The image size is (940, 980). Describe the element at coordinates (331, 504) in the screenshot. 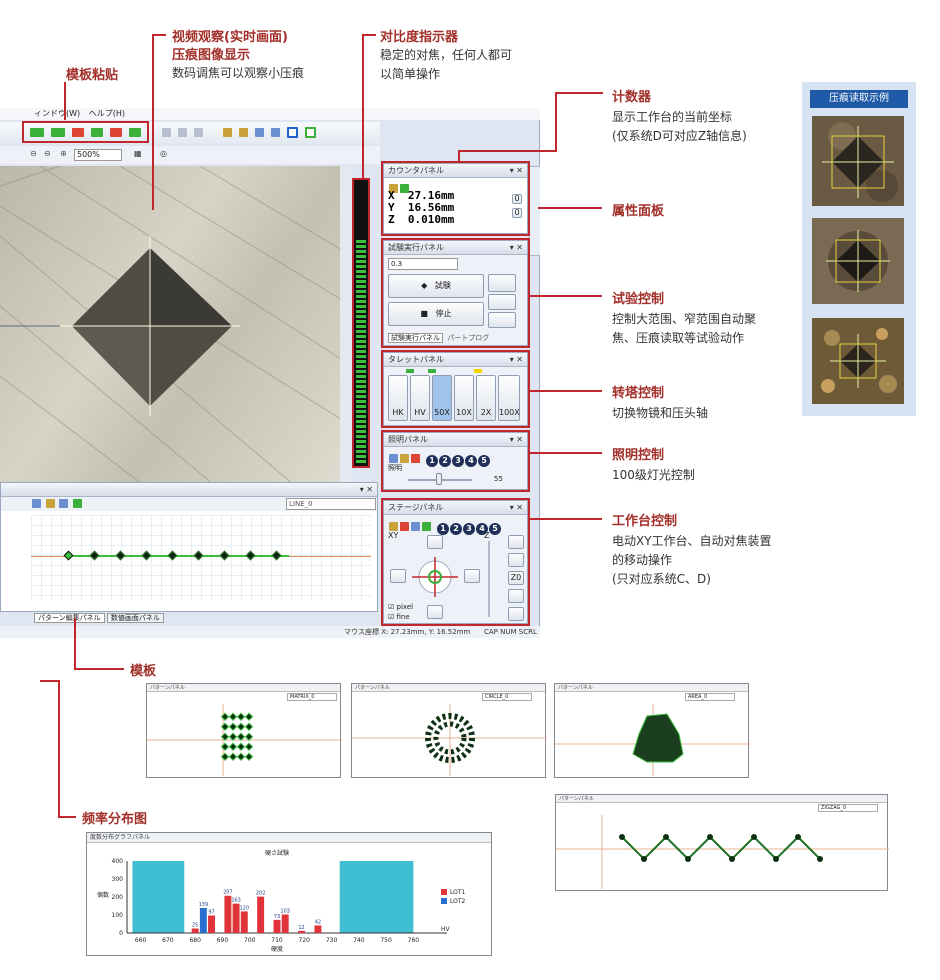

I see `line-select: LINE_0` at that location.